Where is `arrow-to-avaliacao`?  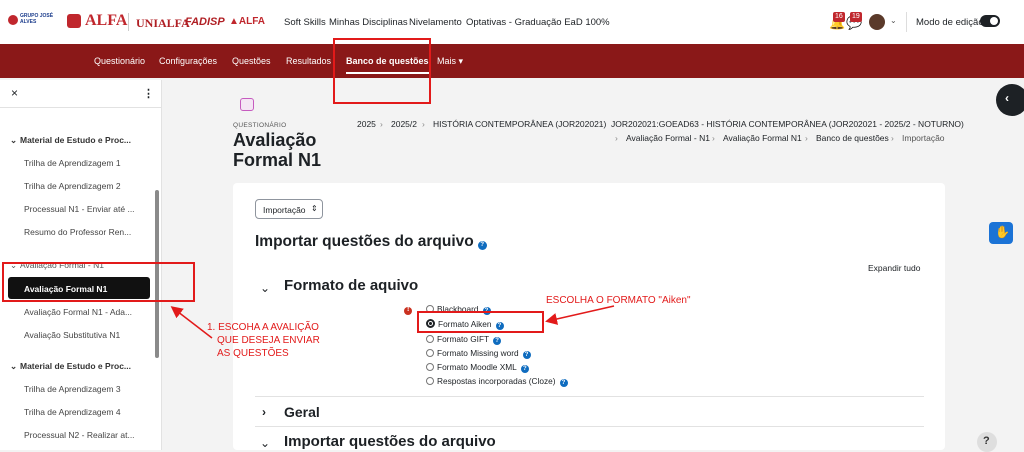 arrow-to-avaliacao is located at coordinates (191, 322).